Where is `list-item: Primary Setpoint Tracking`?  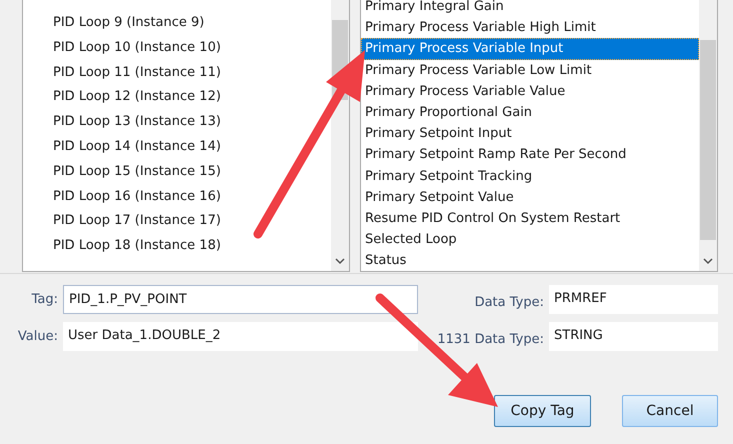
list-item: Primary Setpoint Tracking is located at coordinates (530, 176).